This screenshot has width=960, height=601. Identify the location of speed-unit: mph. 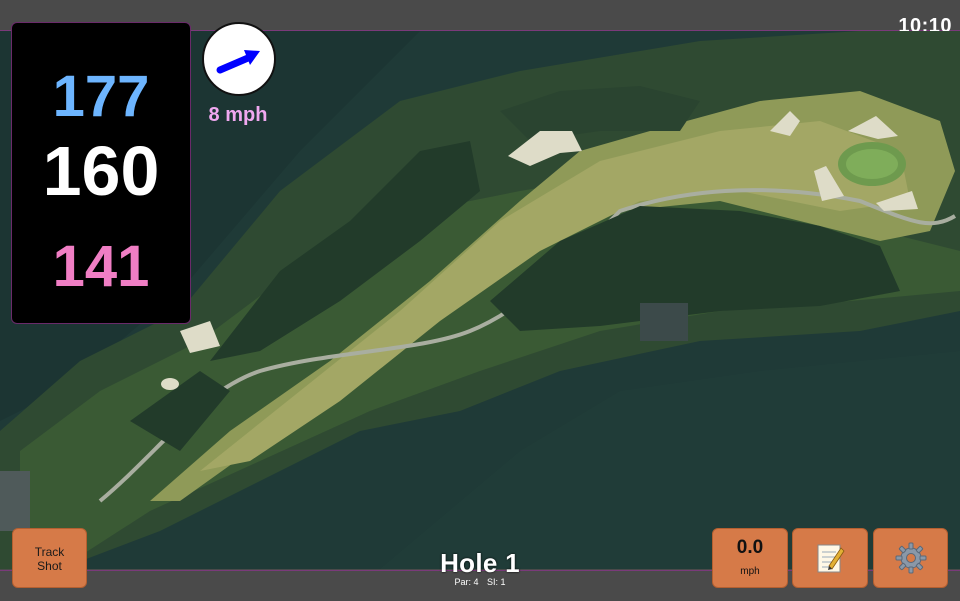
(750, 571).